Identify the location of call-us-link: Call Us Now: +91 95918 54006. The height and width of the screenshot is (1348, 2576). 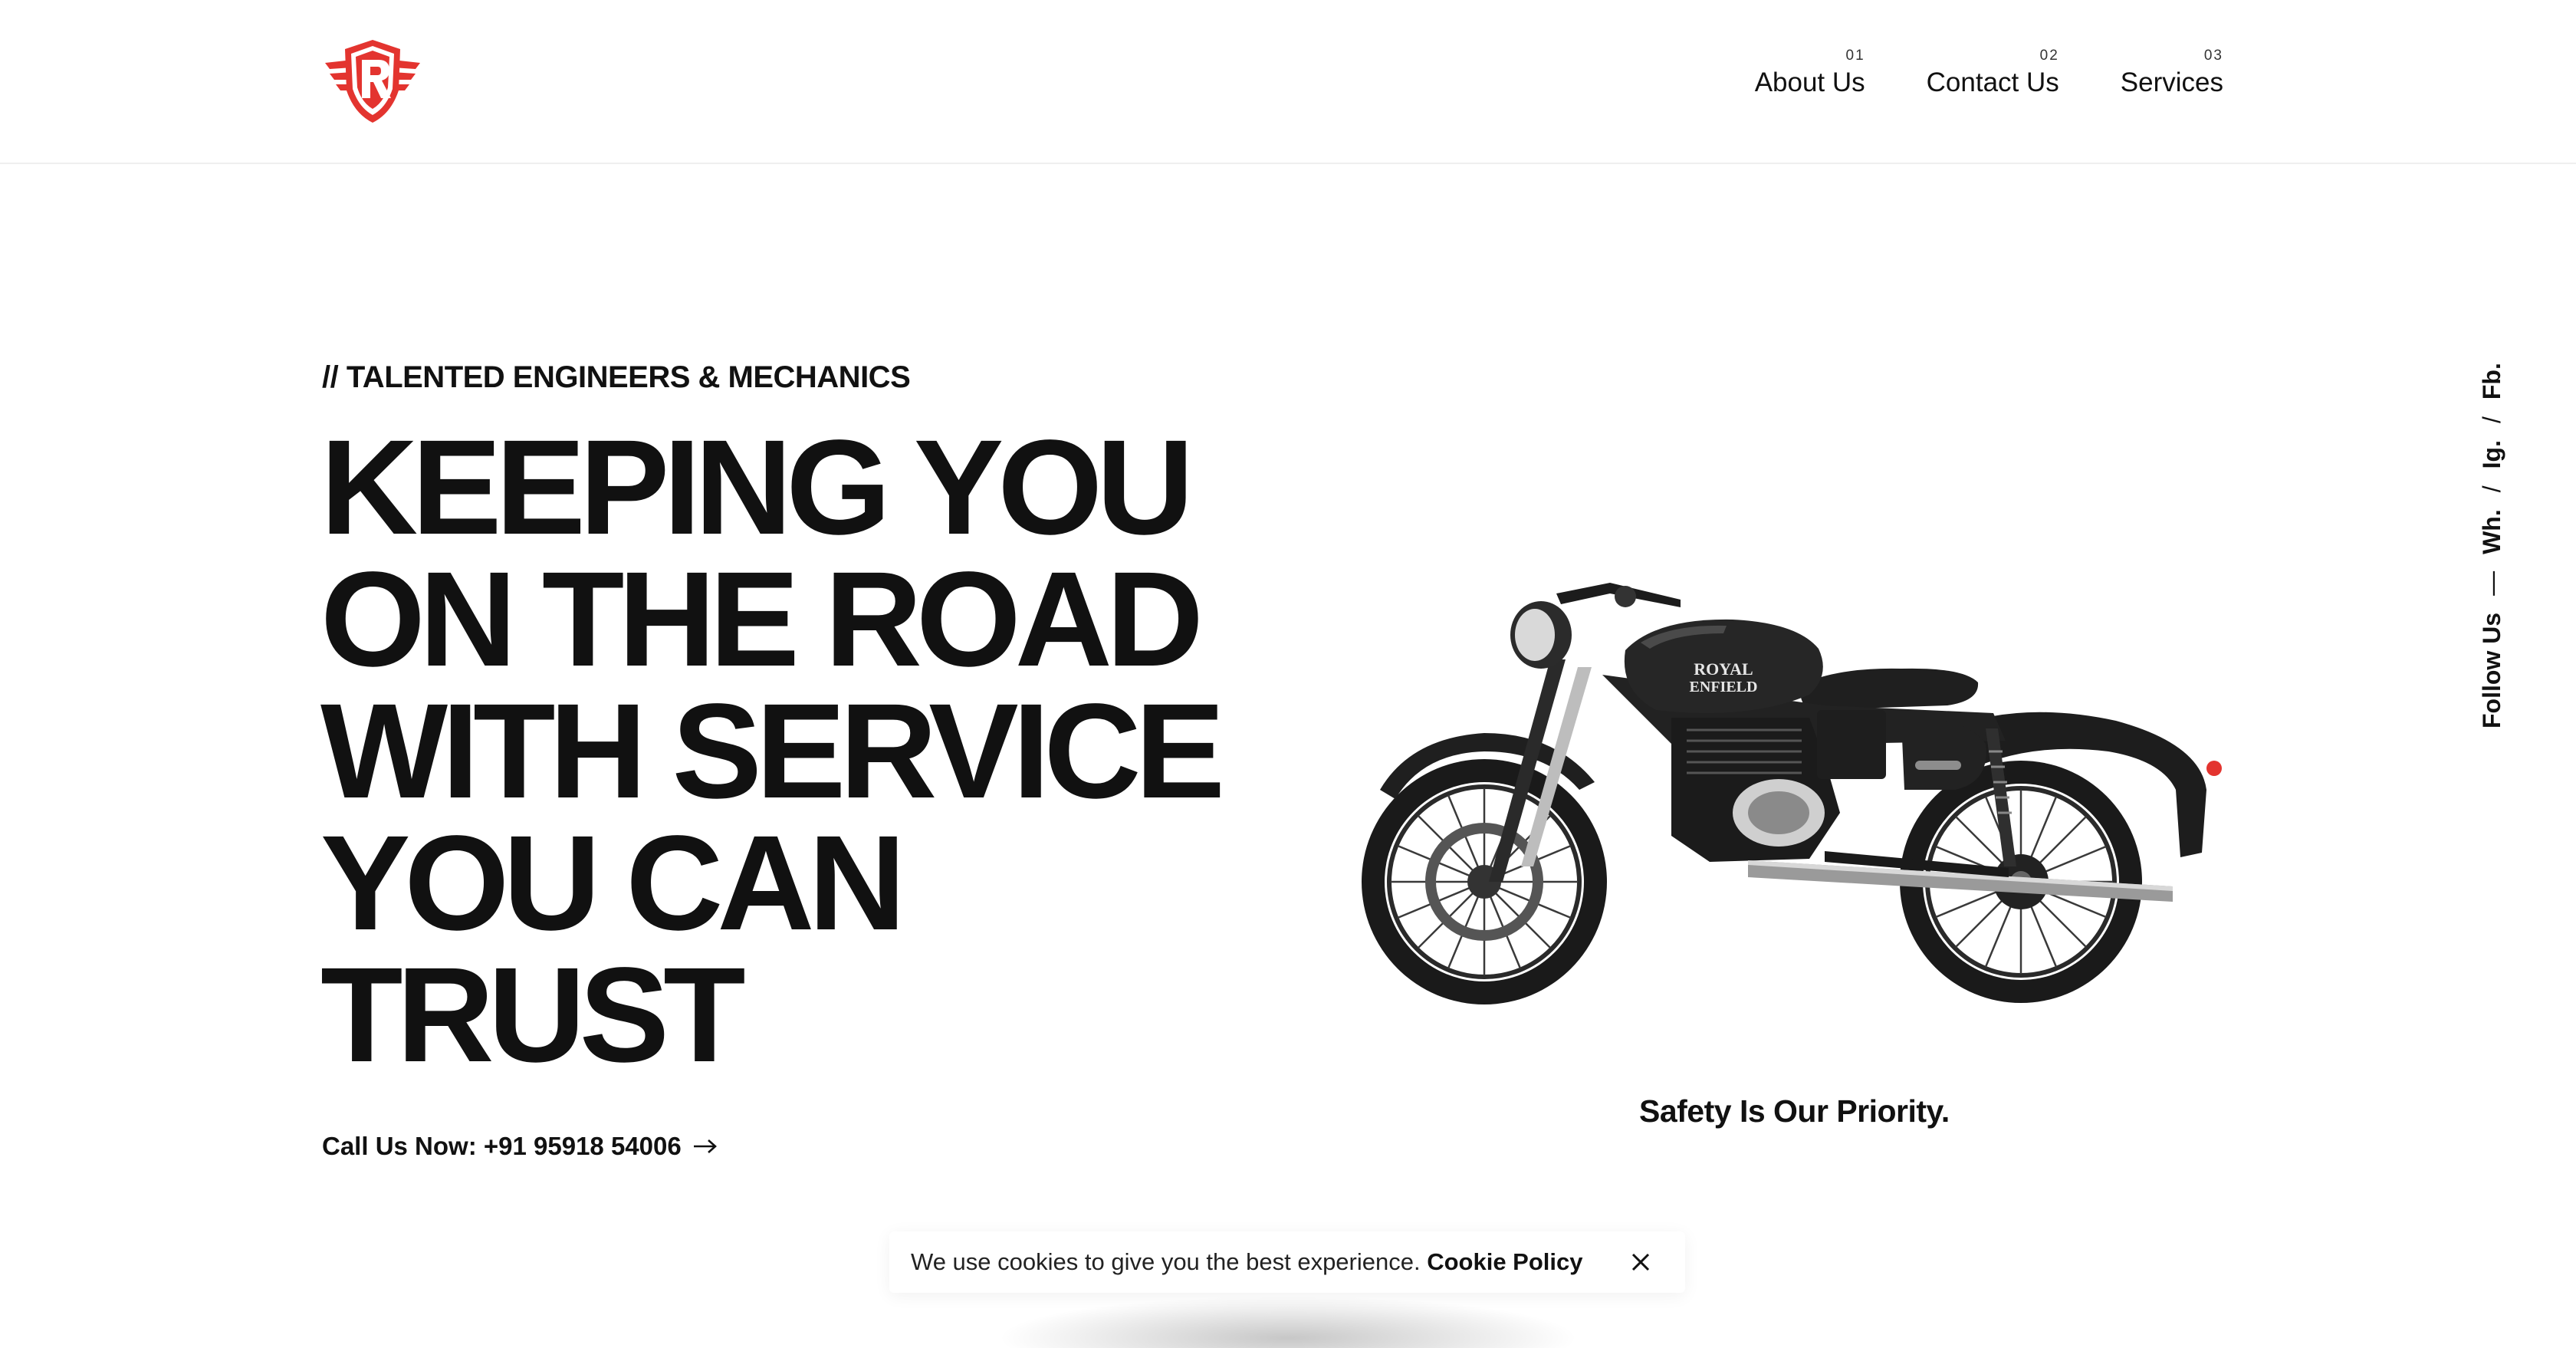
(520, 1146).